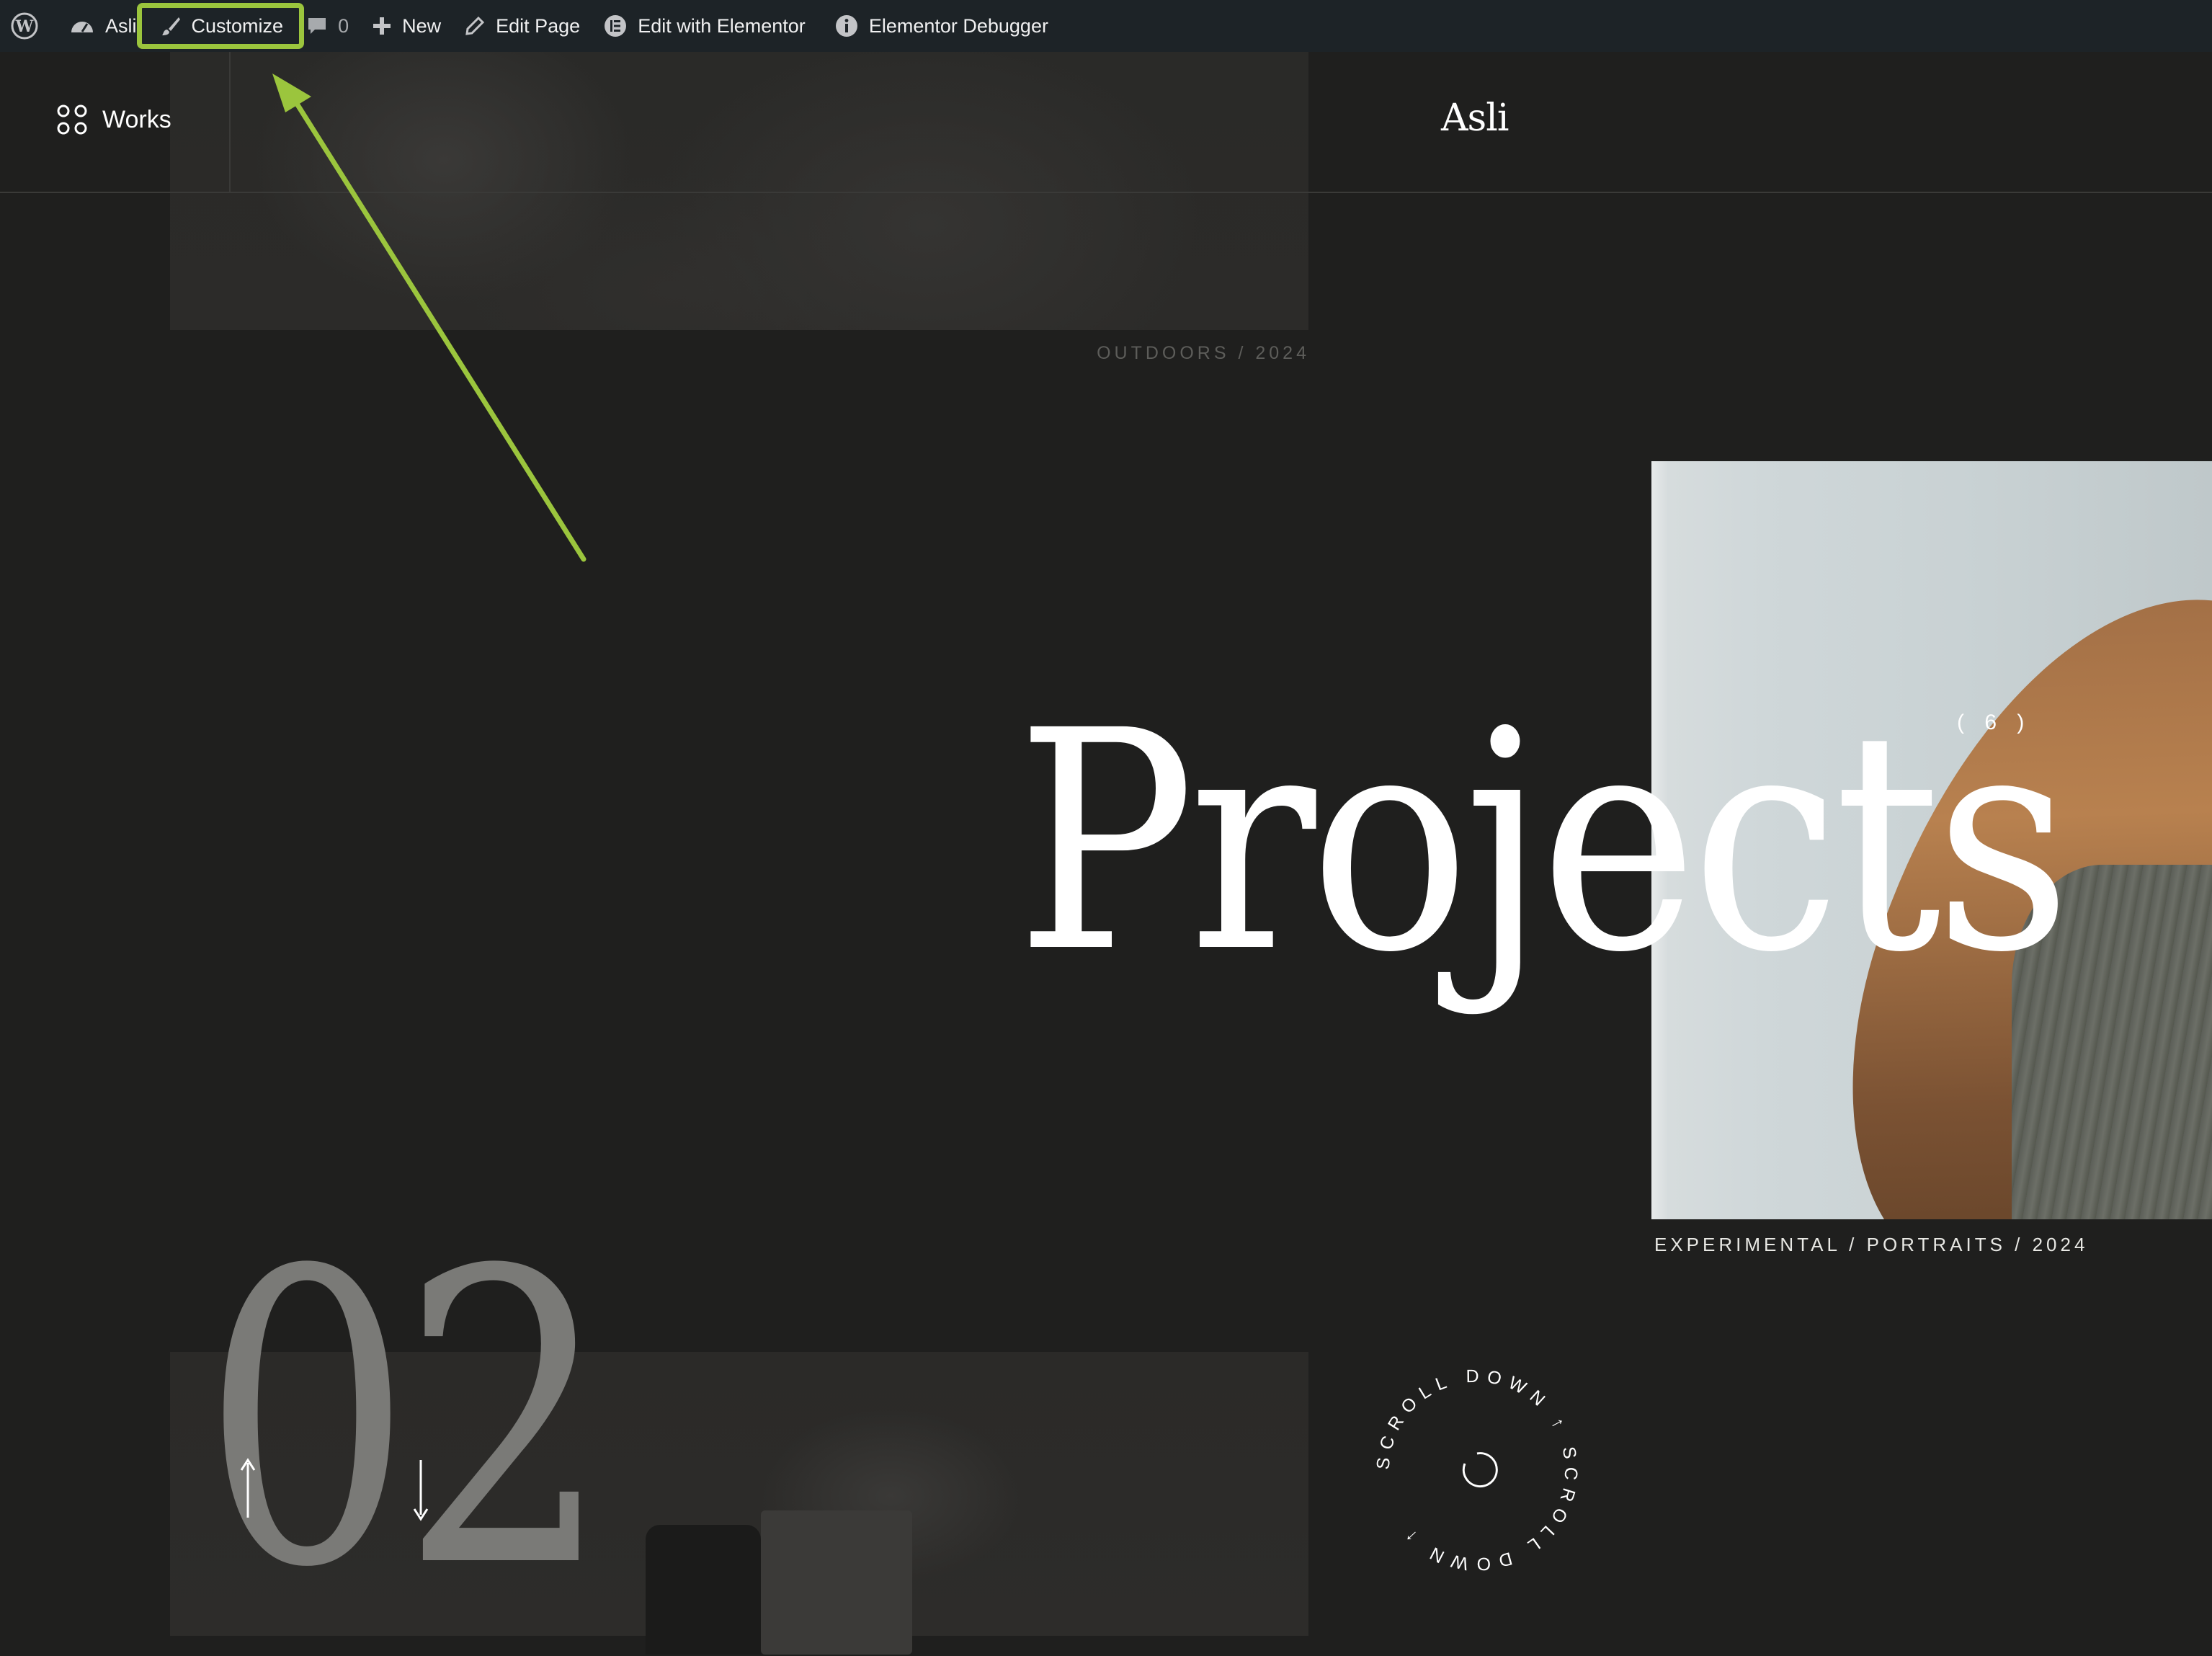 Image resolution: width=2212 pixels, height=1656 pixels. Describe the element at coordinates (382, 26) in the screenshot. I see `plus-icon` at that location.